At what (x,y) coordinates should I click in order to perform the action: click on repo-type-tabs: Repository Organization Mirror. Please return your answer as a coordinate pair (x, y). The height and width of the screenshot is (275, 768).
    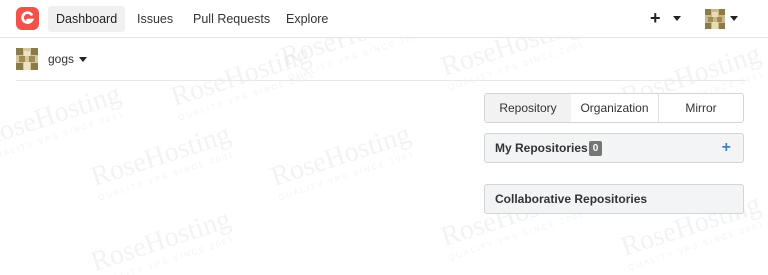
    Looking at the image, I should click on (614, 108).